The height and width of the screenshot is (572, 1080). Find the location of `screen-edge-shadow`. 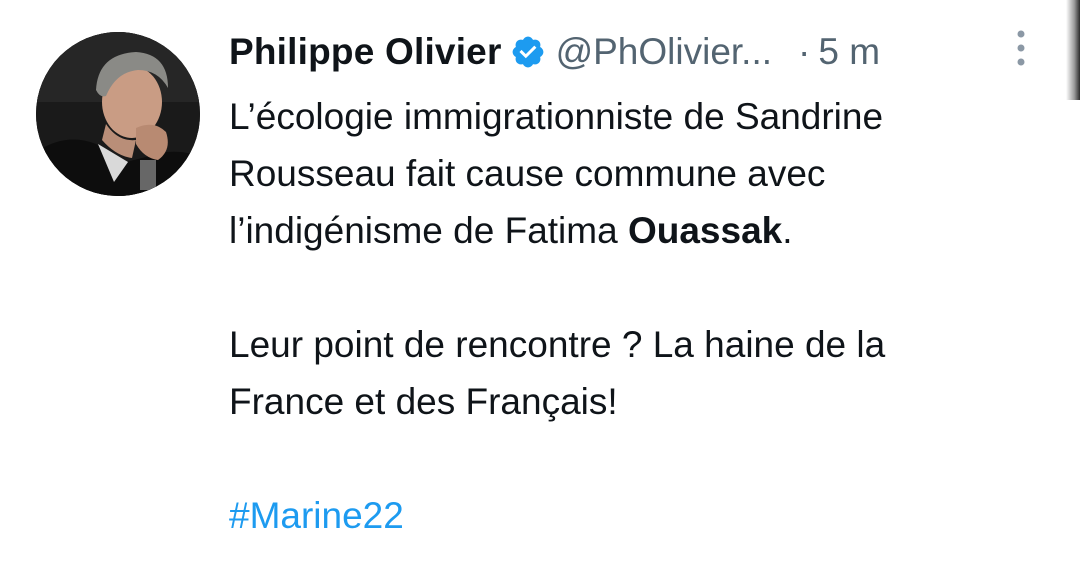

screen-edge-shadow is located at coordinates (1073, 50).